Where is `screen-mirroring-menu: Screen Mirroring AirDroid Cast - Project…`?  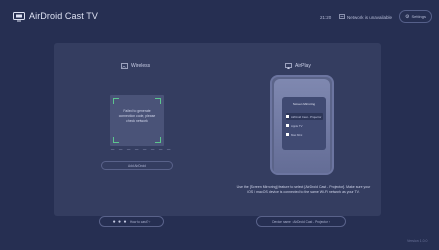 screen-mirroring-menu: Screen Mirroring AirDroid Cast - Project… is located at coordinates (304, 123).